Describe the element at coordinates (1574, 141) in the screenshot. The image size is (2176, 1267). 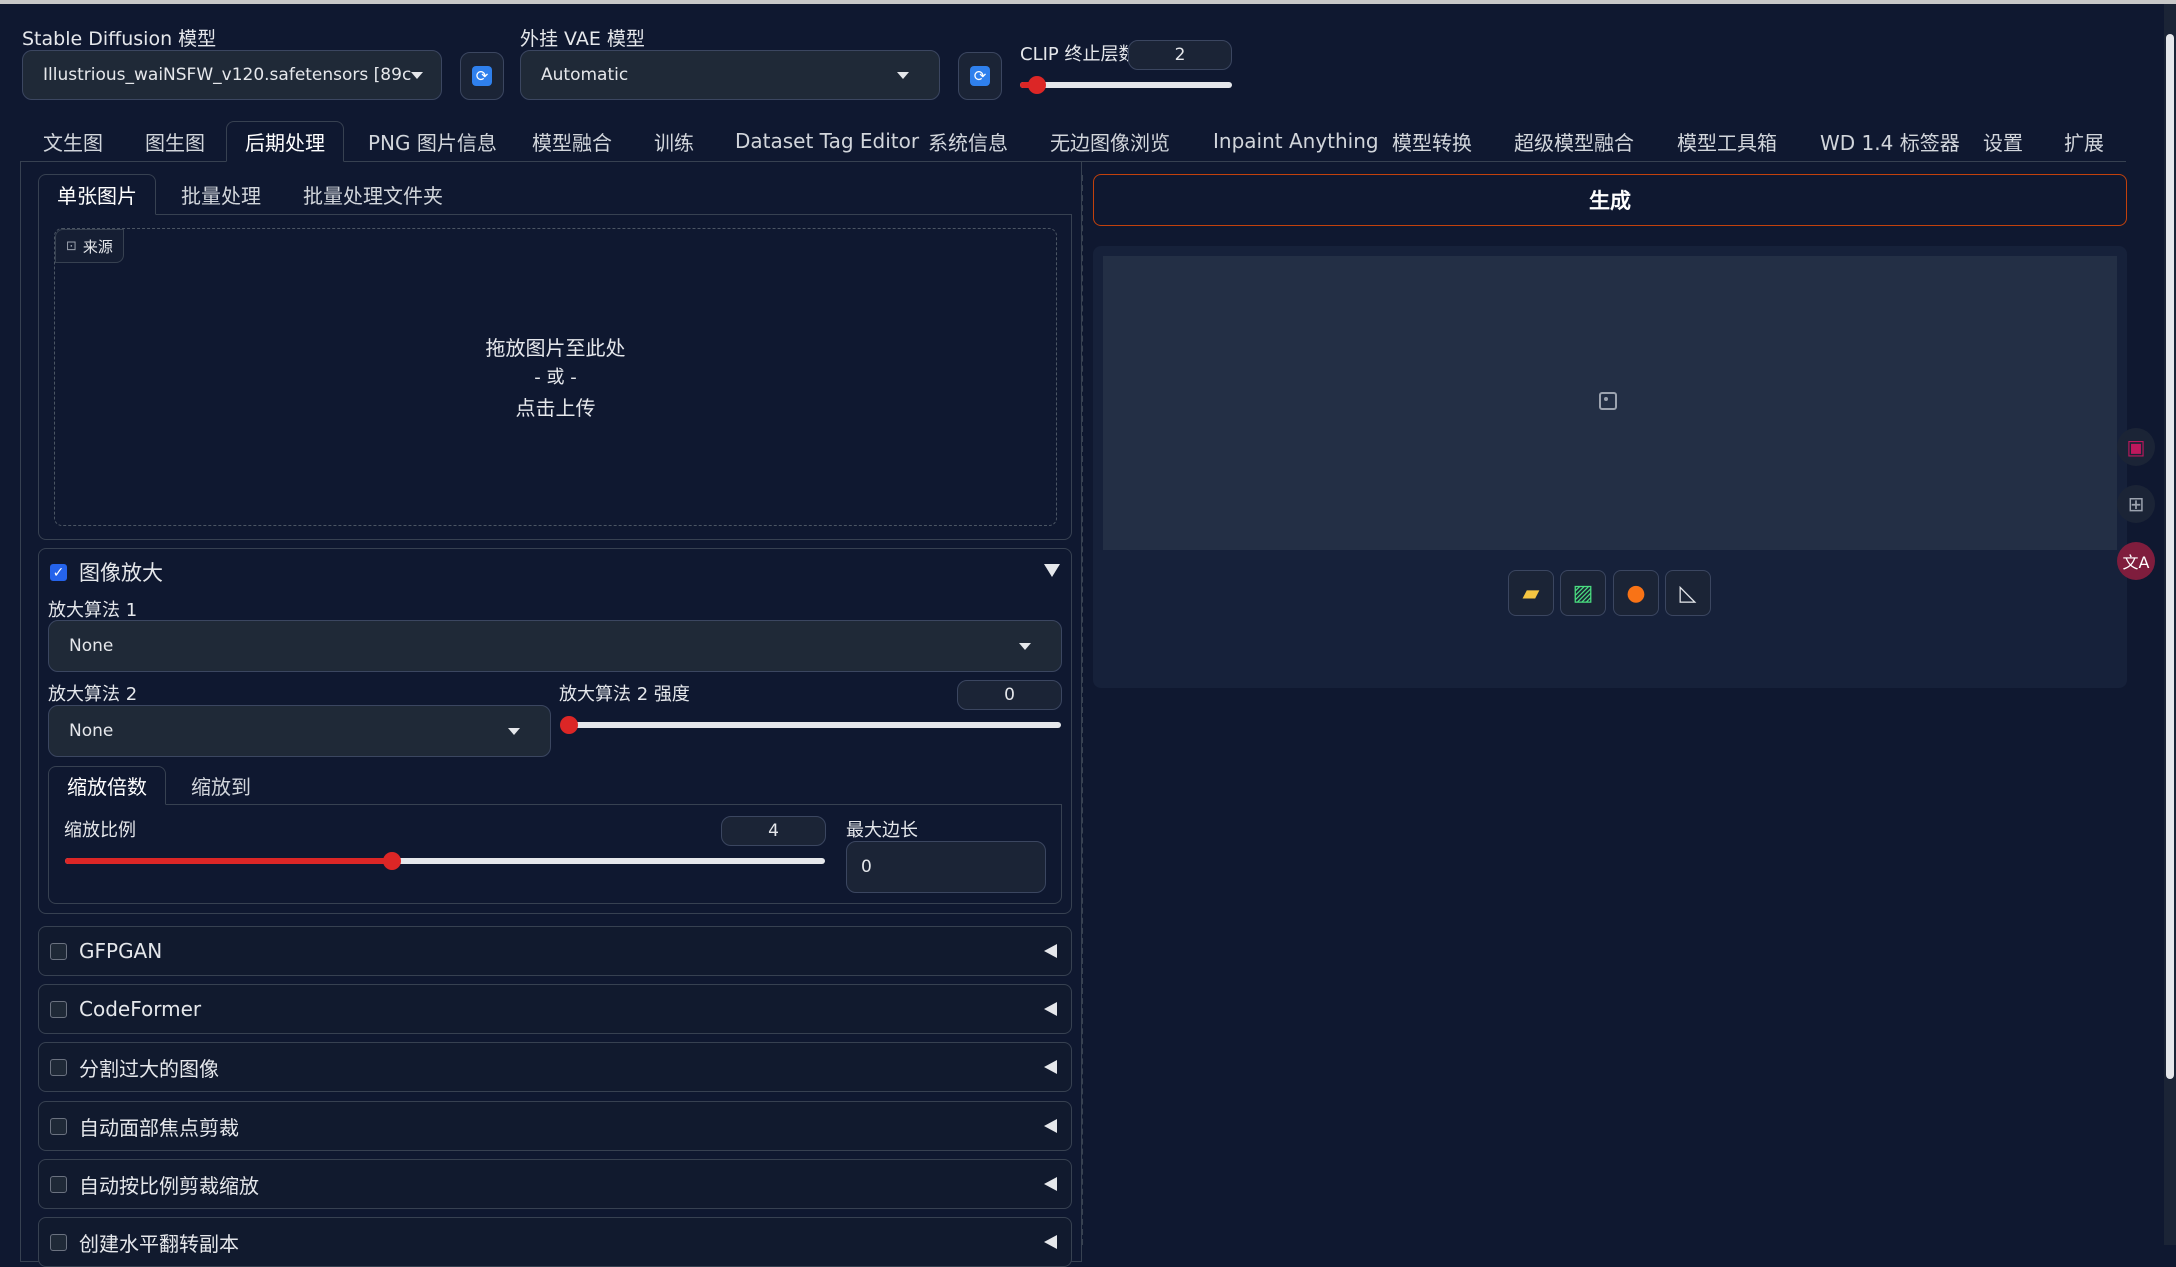
I see `tab-super-merger: 超级模型融合` at that location.